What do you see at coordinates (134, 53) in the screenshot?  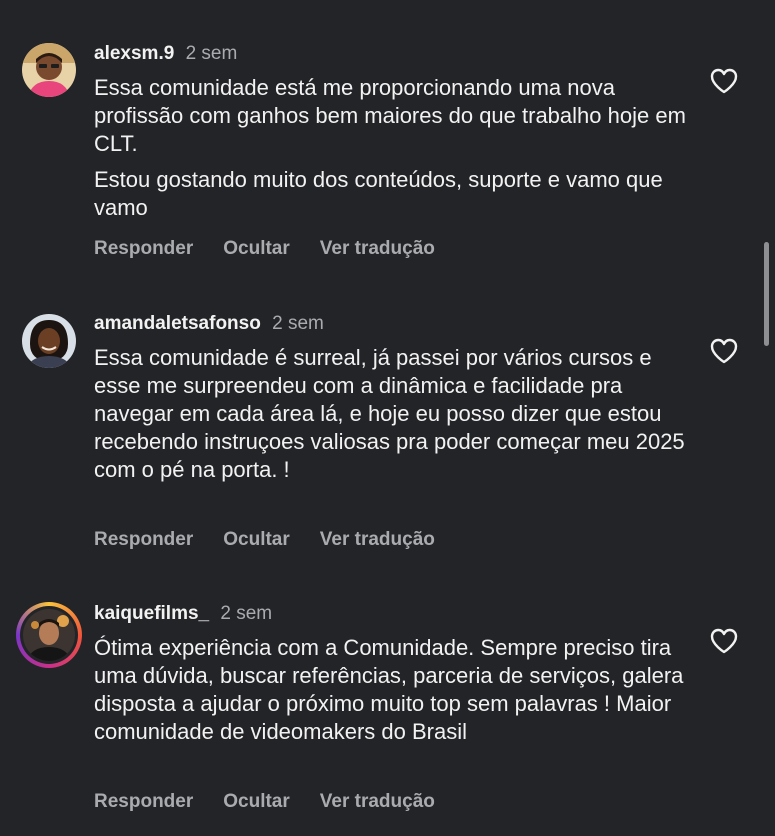 I see `username: alexsm.9` at bounding box center [134, 53].